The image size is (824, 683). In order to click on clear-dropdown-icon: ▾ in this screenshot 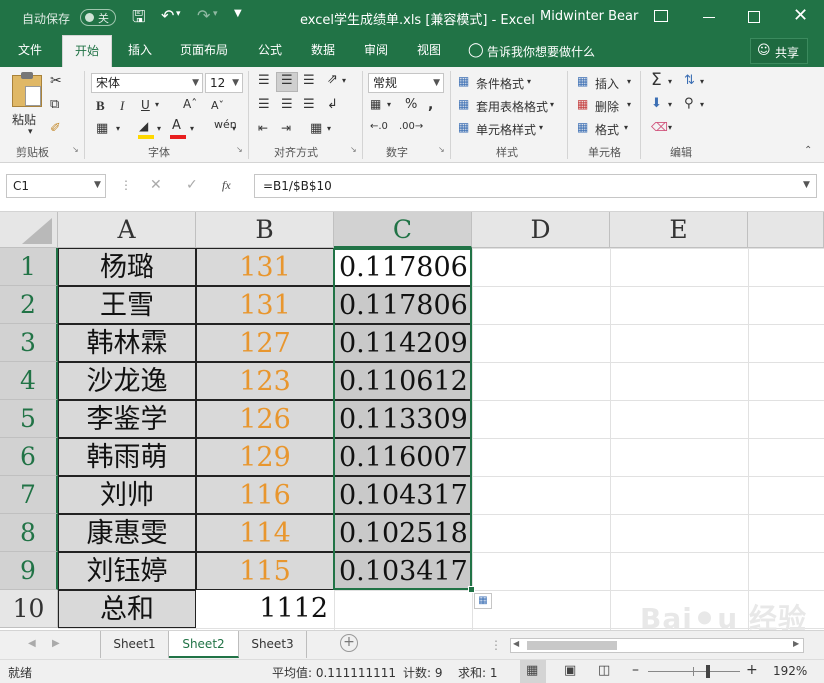, I will do `click(670, 127)`.